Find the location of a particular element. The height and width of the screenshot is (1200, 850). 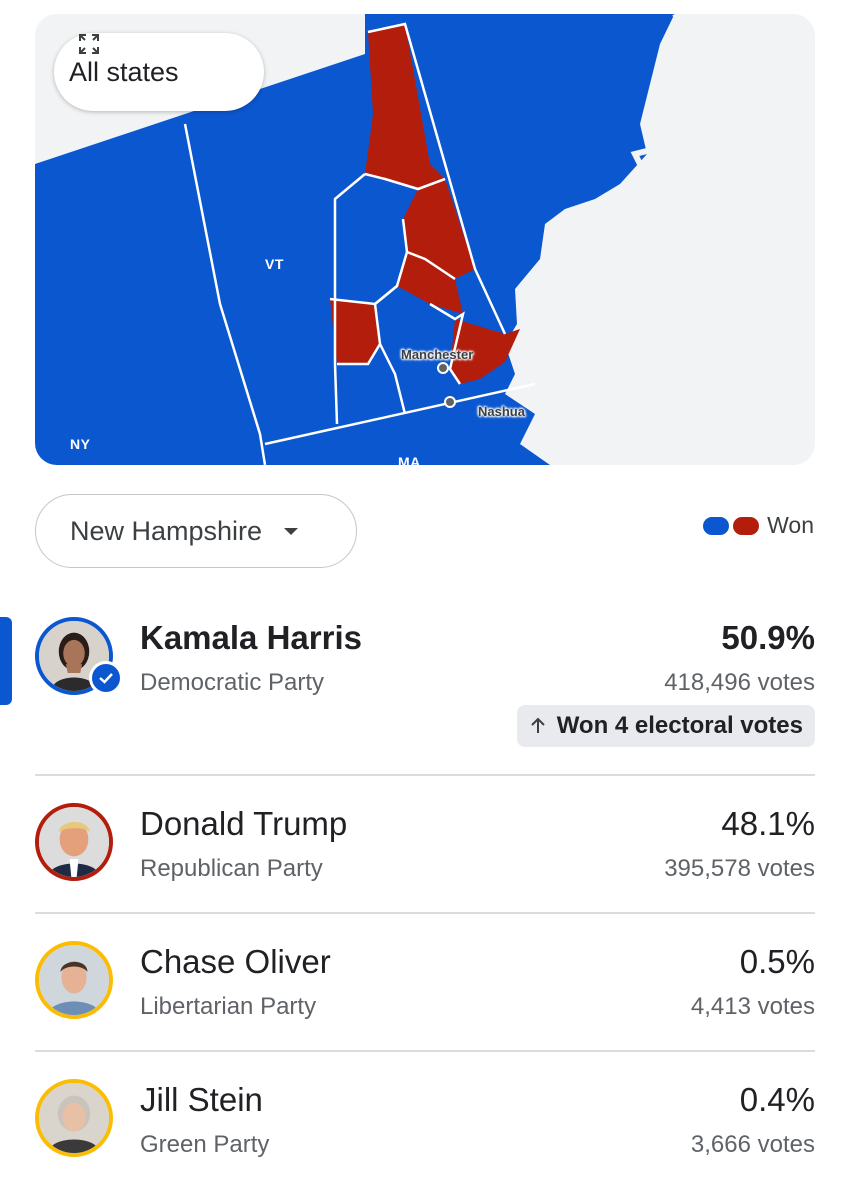

state-dropdown: New Hampshire is located at coordinates (196, 531).